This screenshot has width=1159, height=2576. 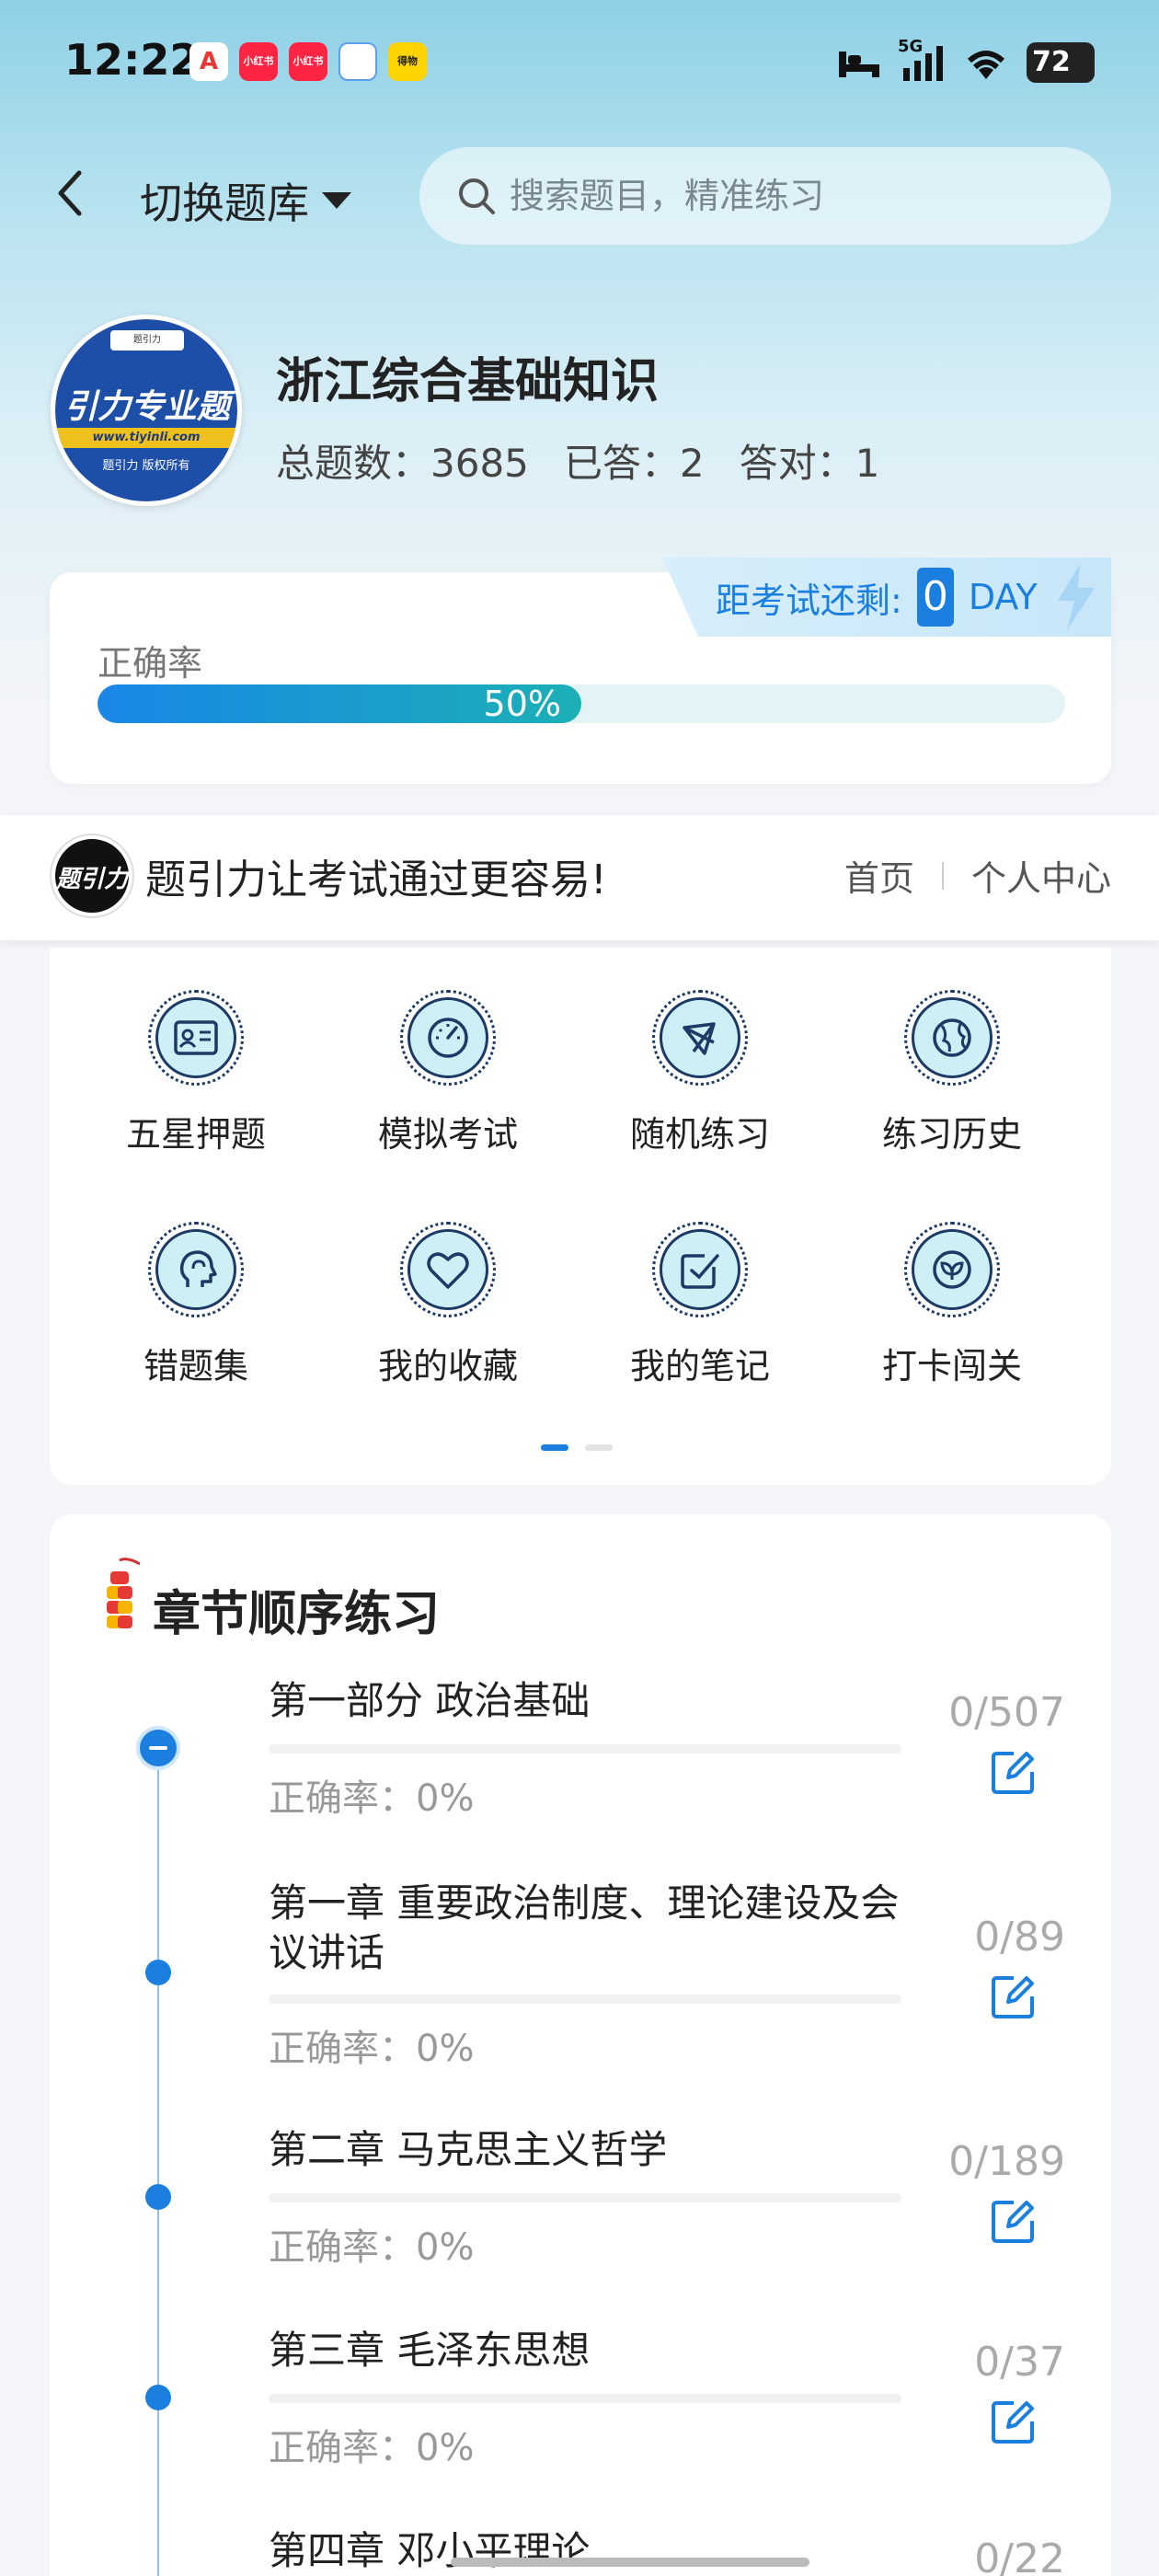 I want to click on total-questions: 总题数：3685, so click(x=402, y=463).